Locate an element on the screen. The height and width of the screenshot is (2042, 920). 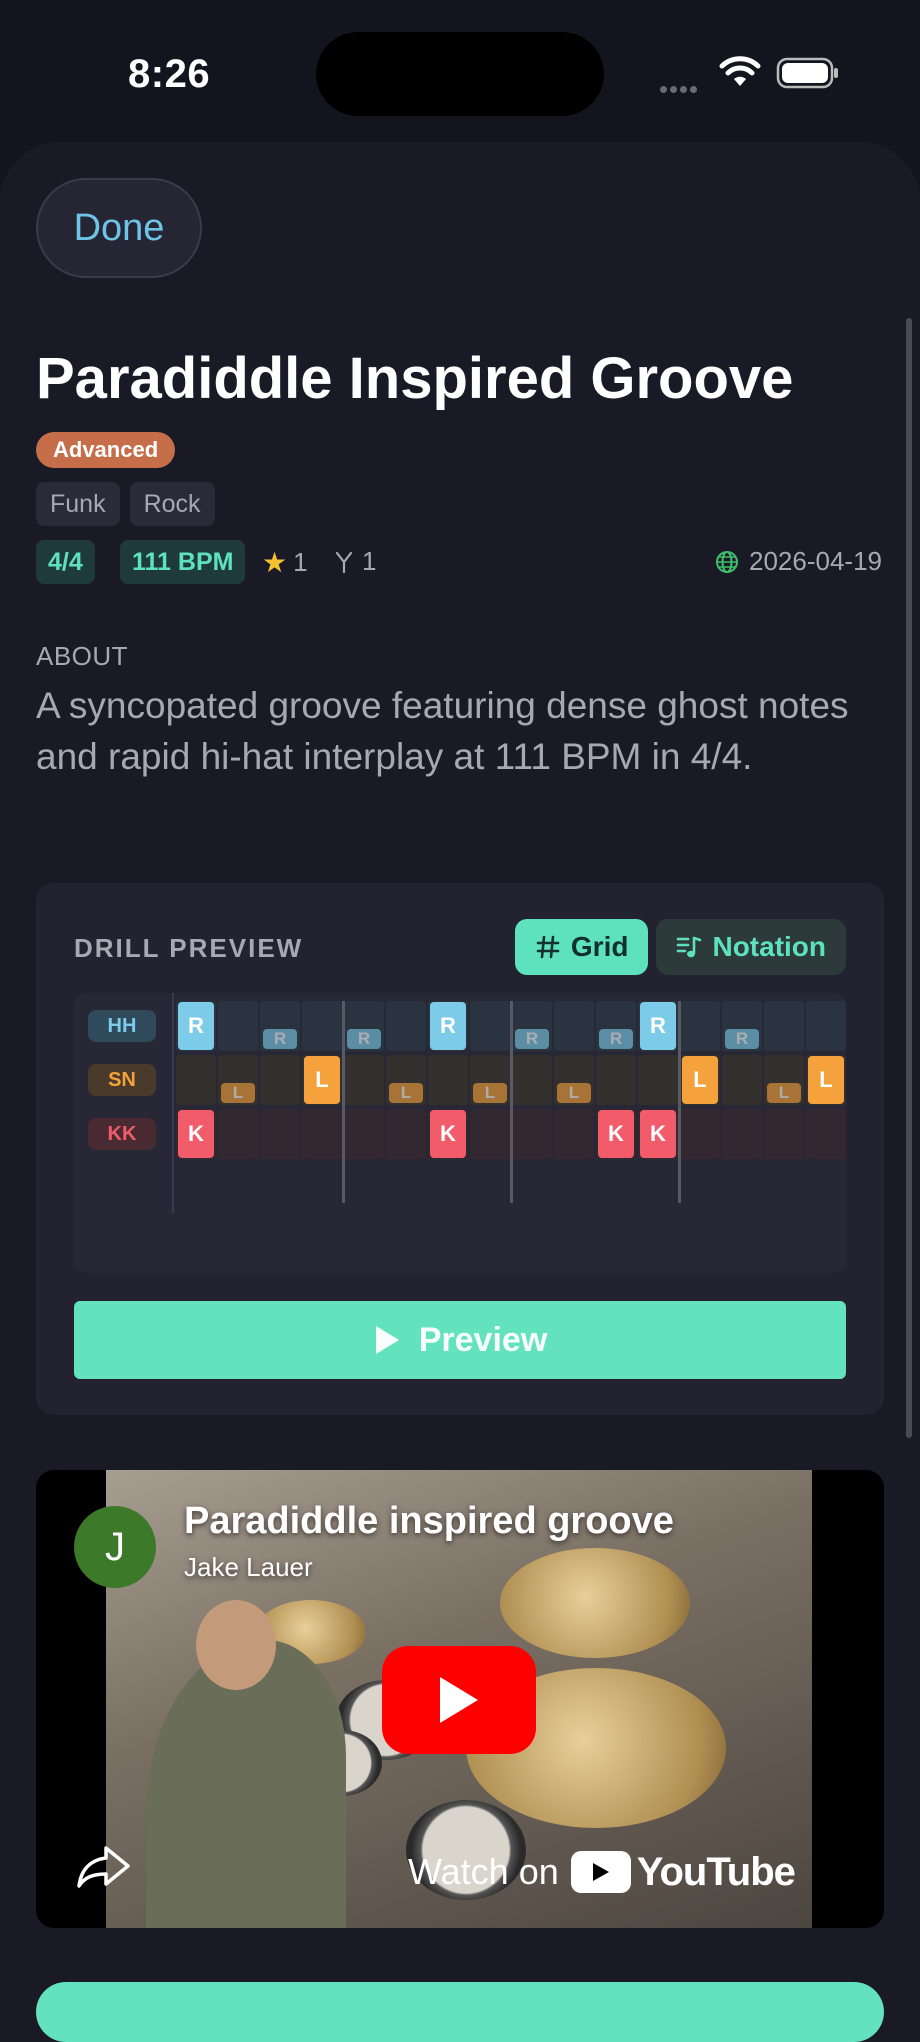
grid-view-button: Grid is located at coordinates (581, 947).